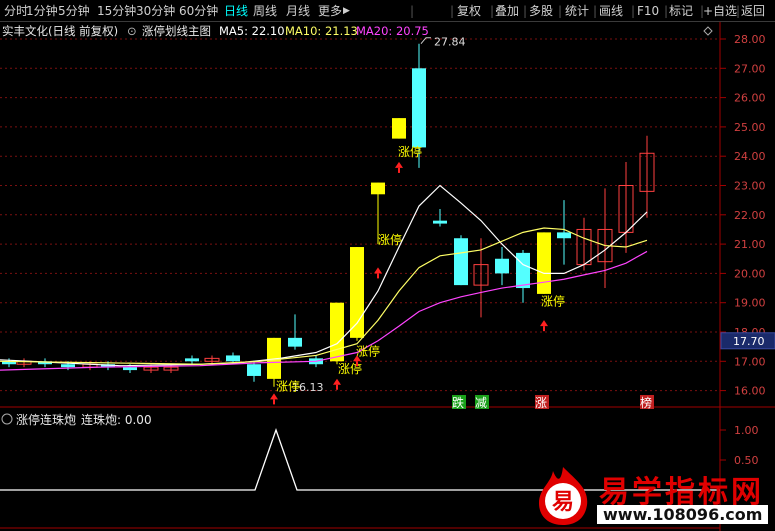 This screenshot has height=531, width=775. What do you see at coordinates (750, 303) in the screenshot?
I see `price-tick-label: 19.00` at bounding box center [750, 303].